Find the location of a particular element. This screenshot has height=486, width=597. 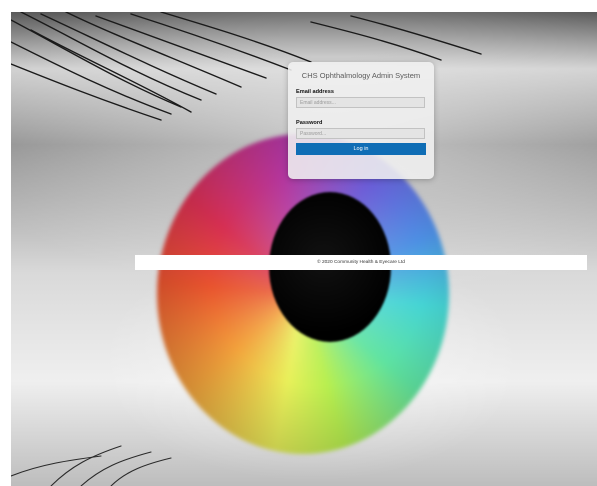

email-input is located at coordinates (360, 102).